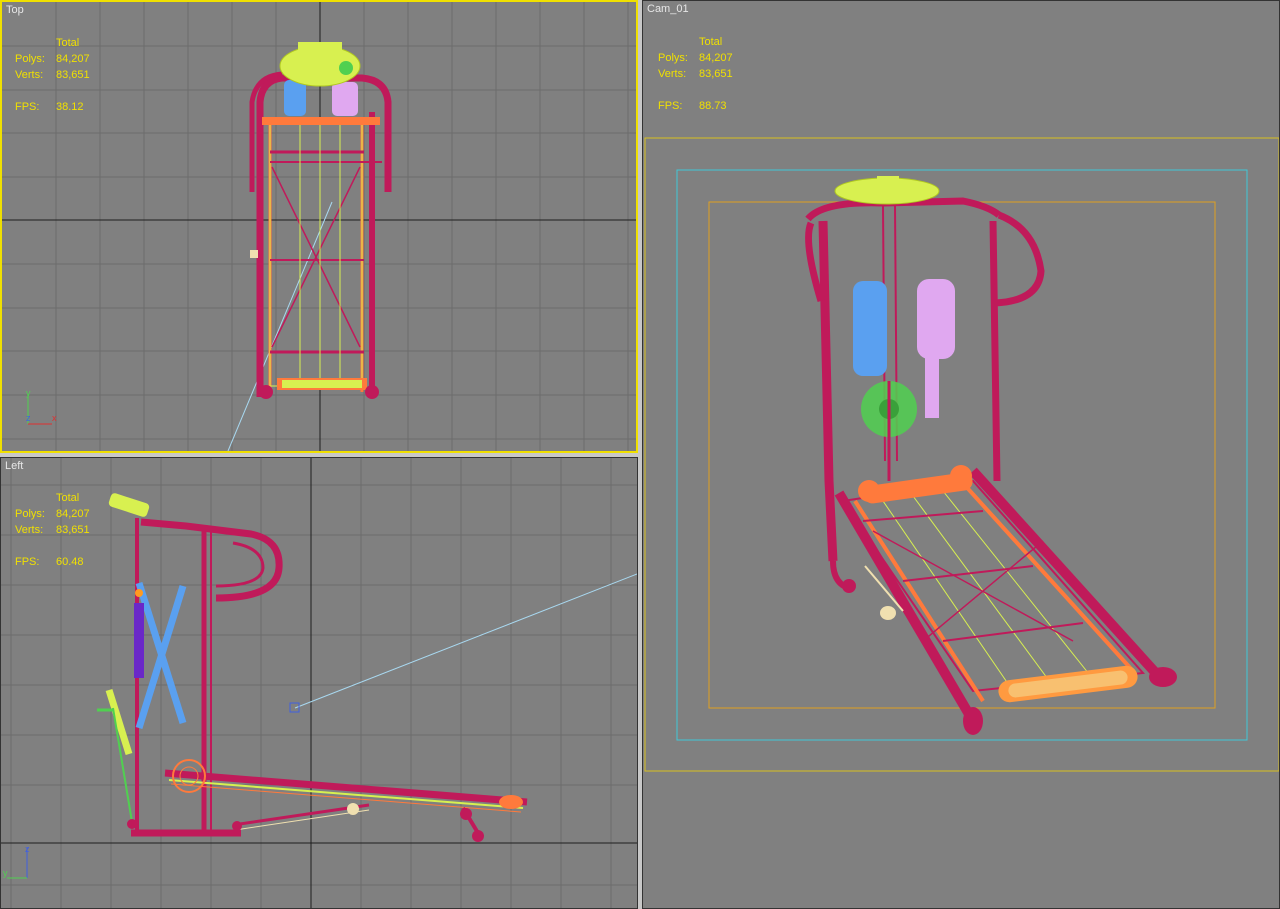  I want to click on svg-text: x, so click(54, 418).